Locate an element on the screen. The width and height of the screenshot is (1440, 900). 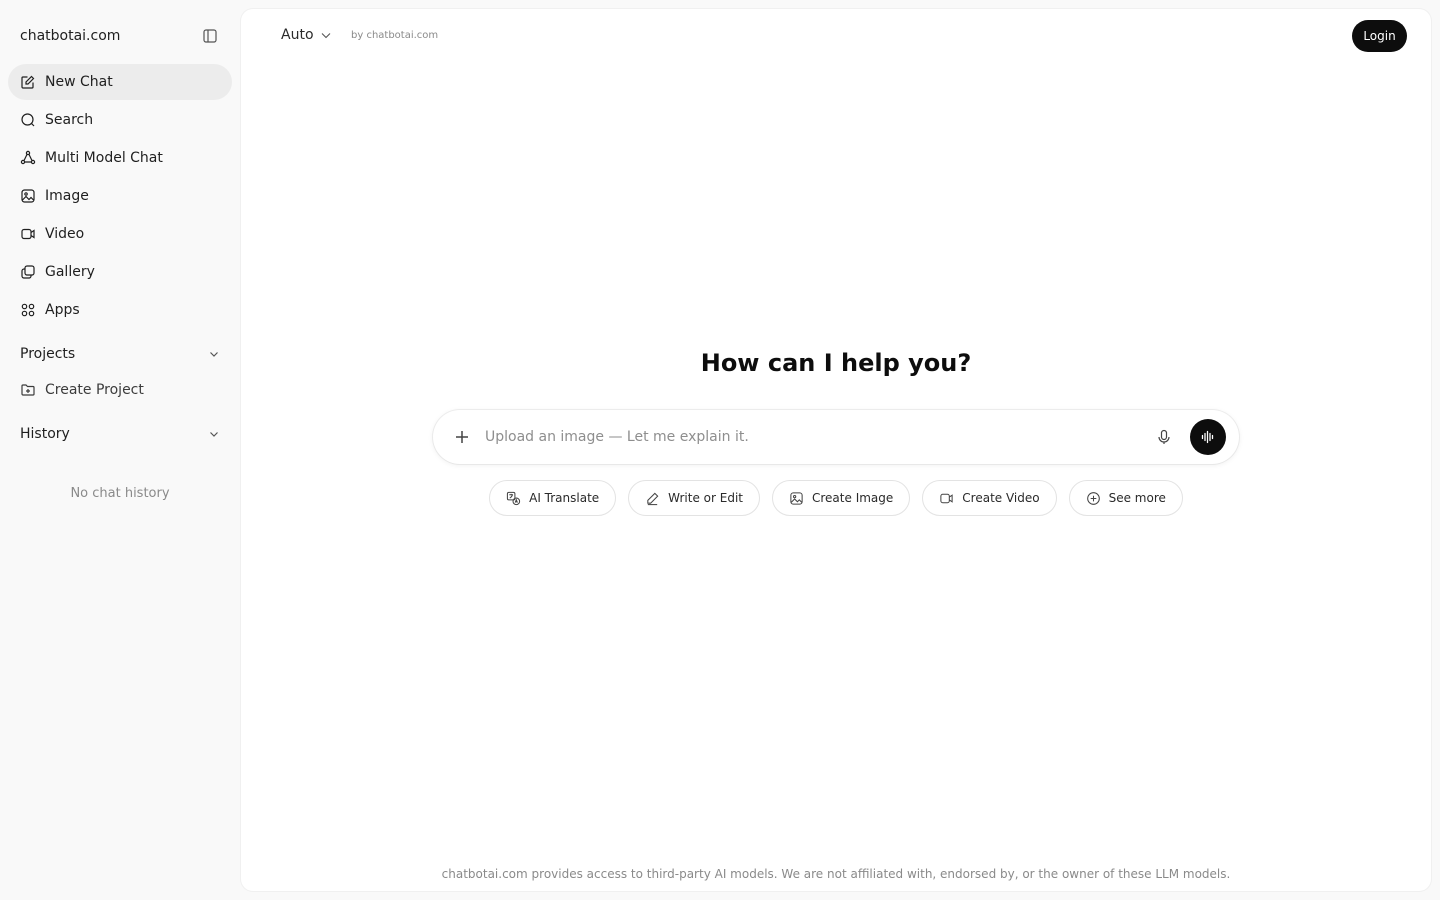
create-project-label: Create Project is located at coordinates (94, 390).